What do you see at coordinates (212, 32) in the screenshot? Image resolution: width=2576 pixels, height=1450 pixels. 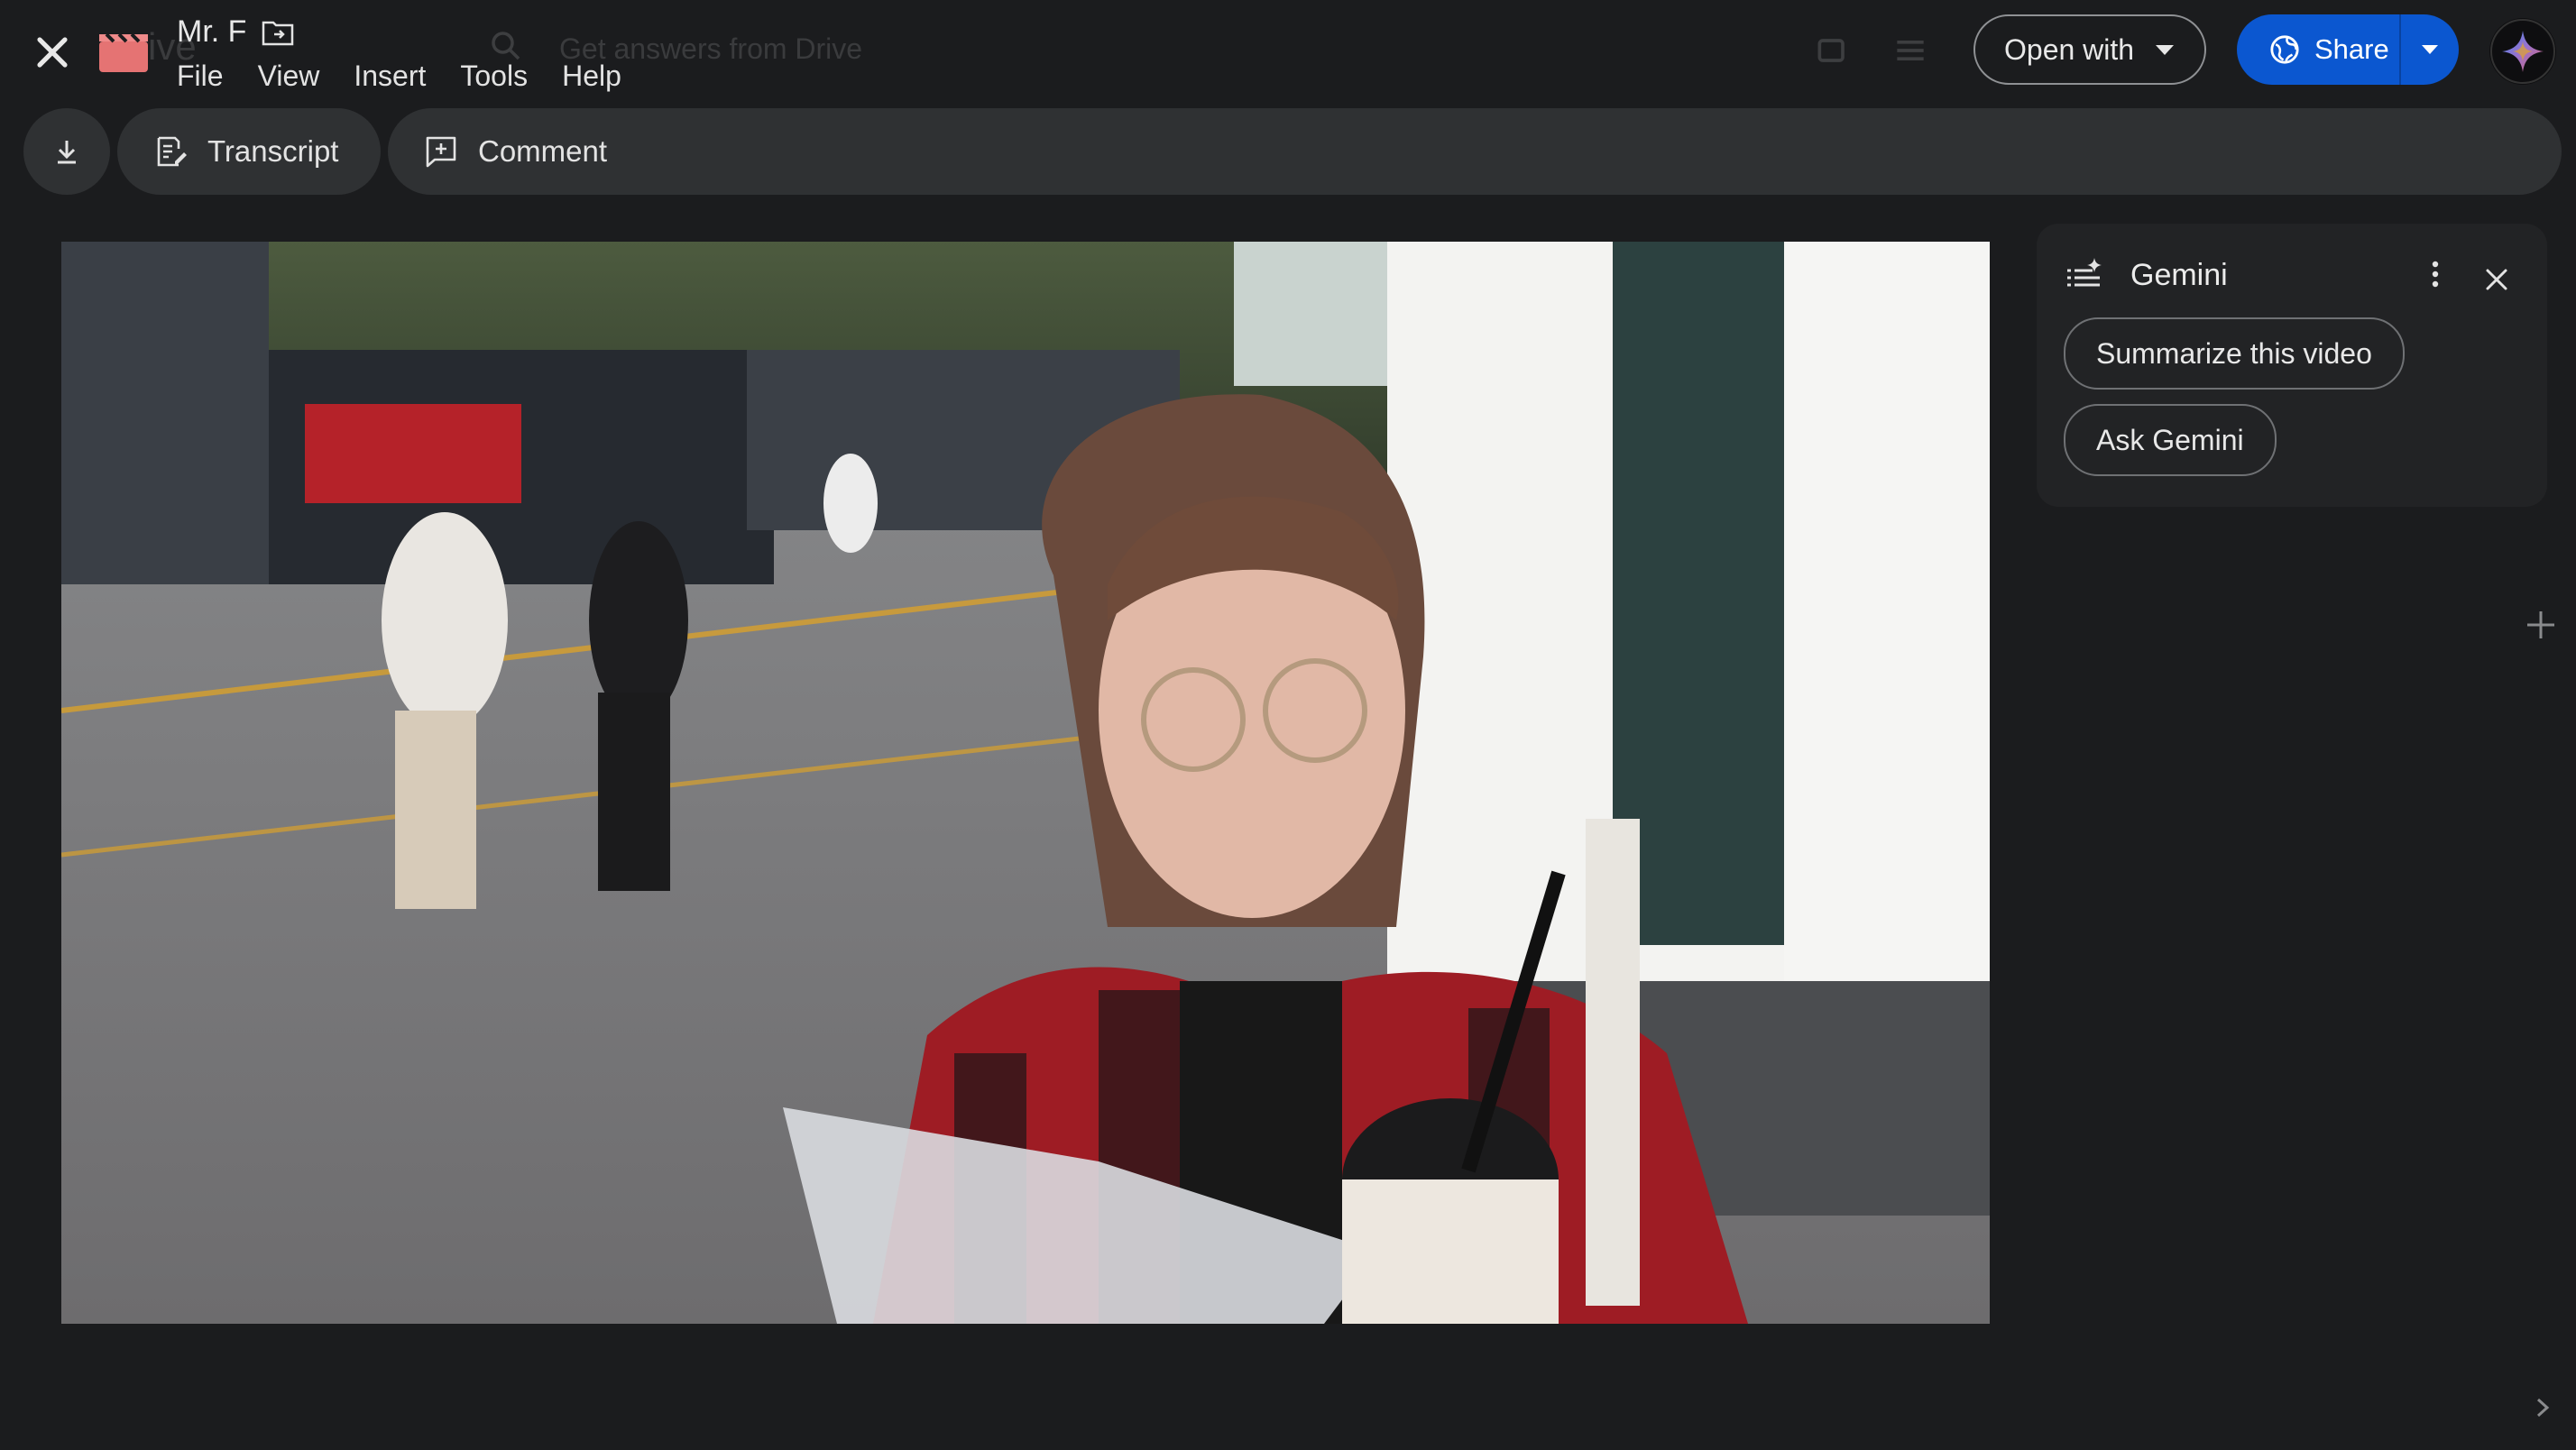 I see `document-title: Mr. F` at bounding box center [212, 32].